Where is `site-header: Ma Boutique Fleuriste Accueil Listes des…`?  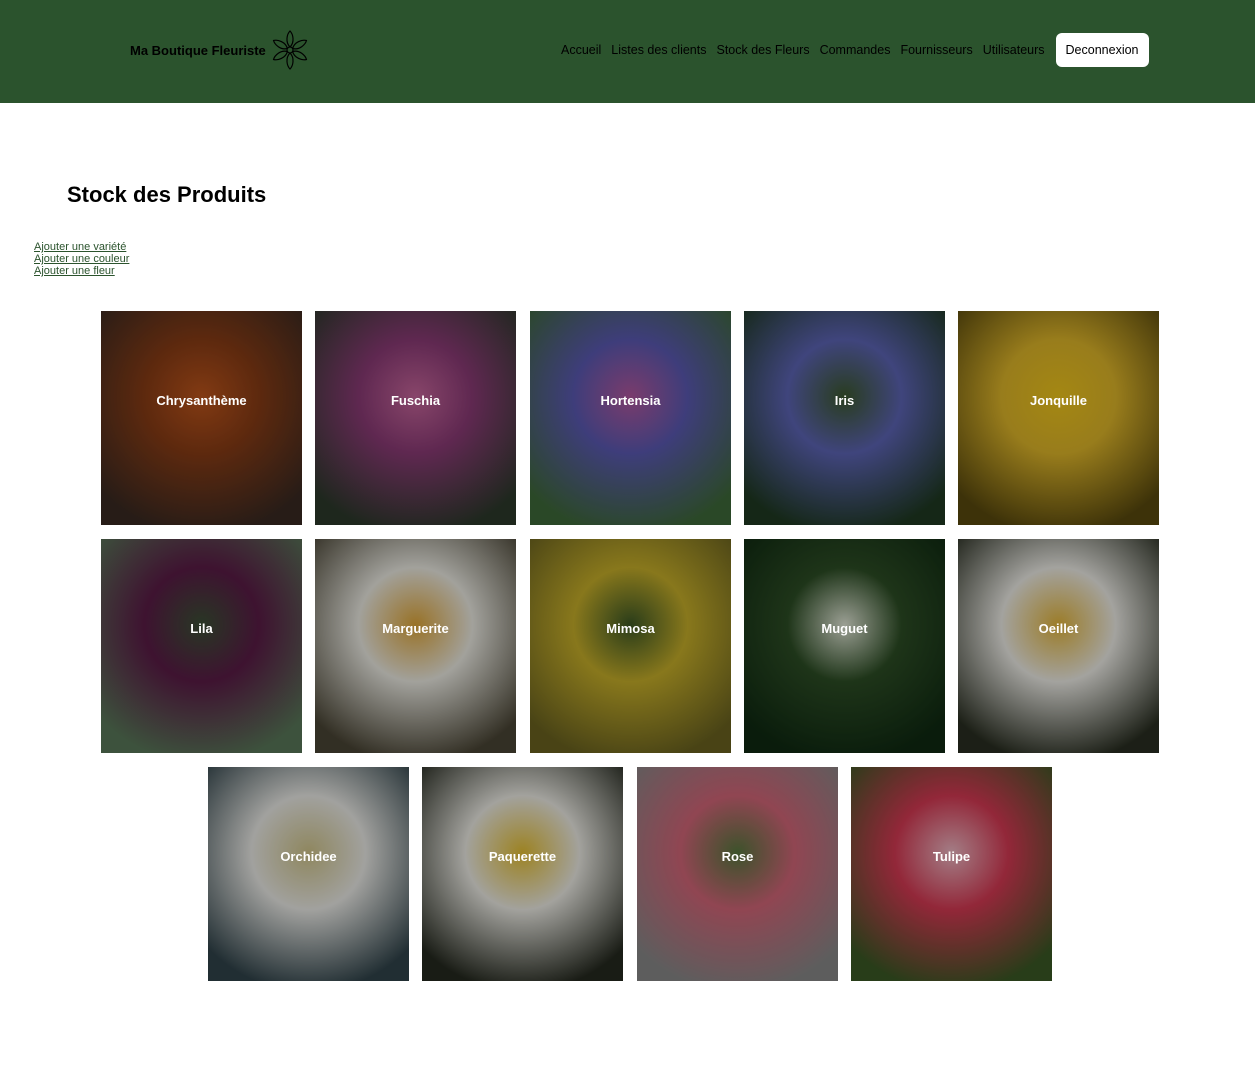 site-header: Ma Boutique Fleuriste Accueil Listes des… is located at coordinates (627, 51).